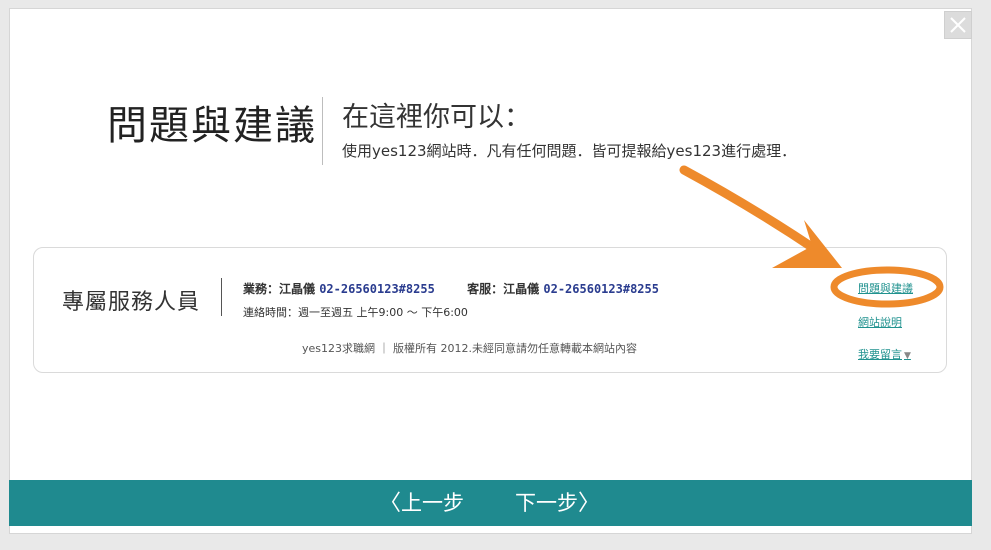 Image resolution: width=991 pixels, height=550 pixels. What do you see at coordinates (589, 503) in the screenshot?
I see `chevron-right-icon: 〉` at bounding box center [589, 503].